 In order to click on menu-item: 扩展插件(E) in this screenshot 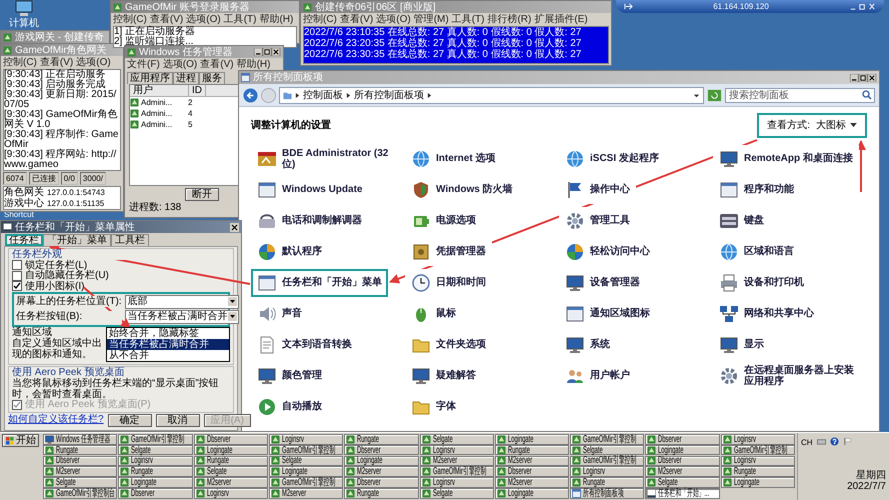, I will do `click(561, 19)`.